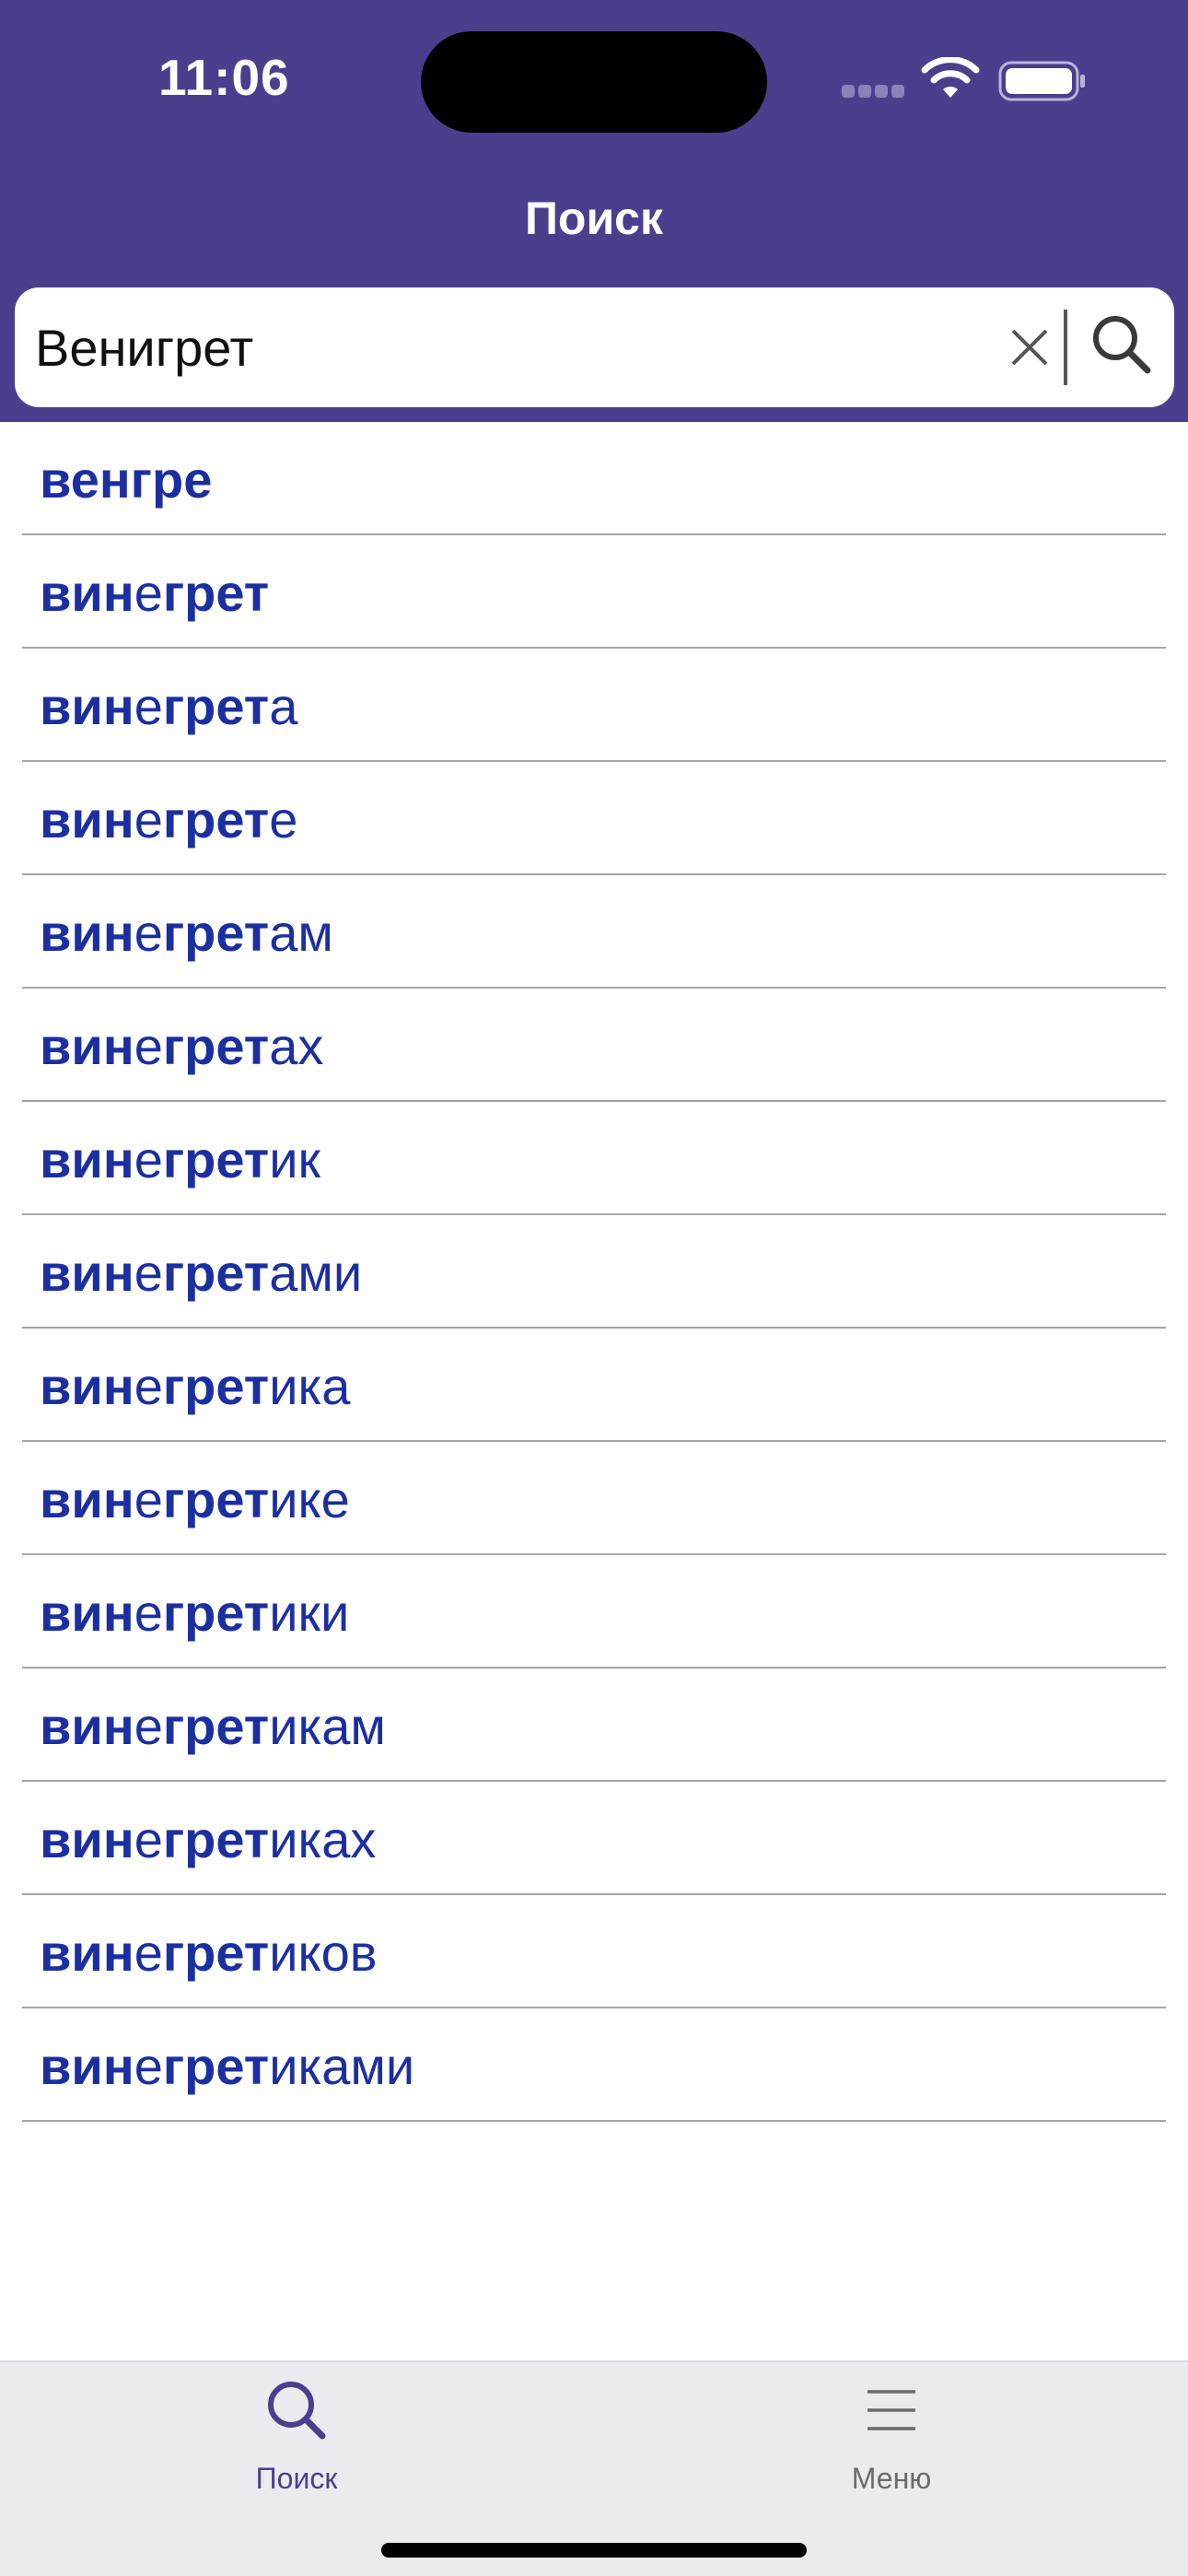  Describe the element at coordinates (594, 218) in the screenshot. I see `page-title: Поиск` at that location.